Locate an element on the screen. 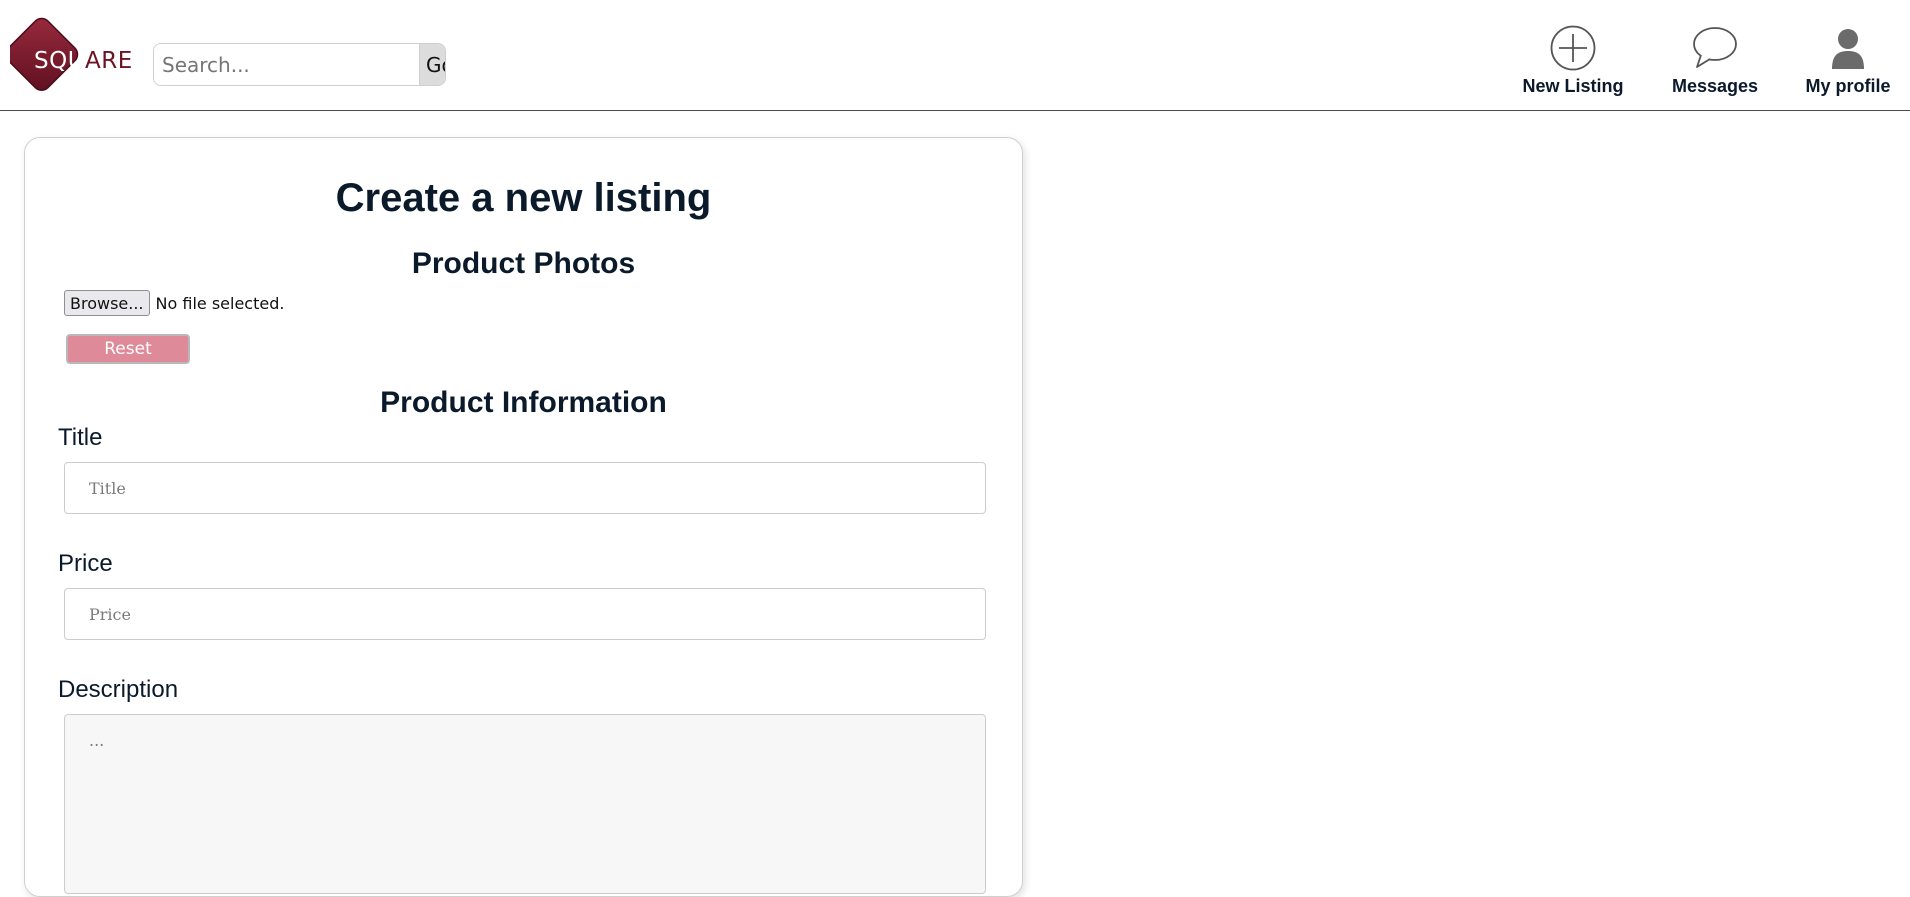  product-photos-heading: Product Photos is located at coordinates (523, 263).